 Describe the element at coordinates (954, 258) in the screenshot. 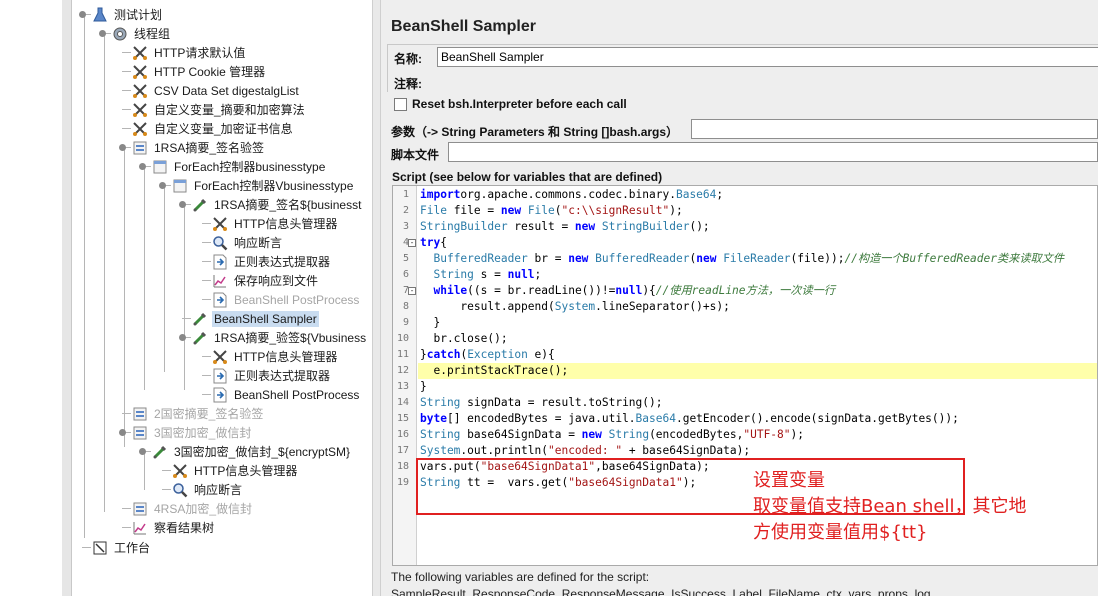

I see `code-token: //构造一个BufferedReader类来读取文件` at that location.